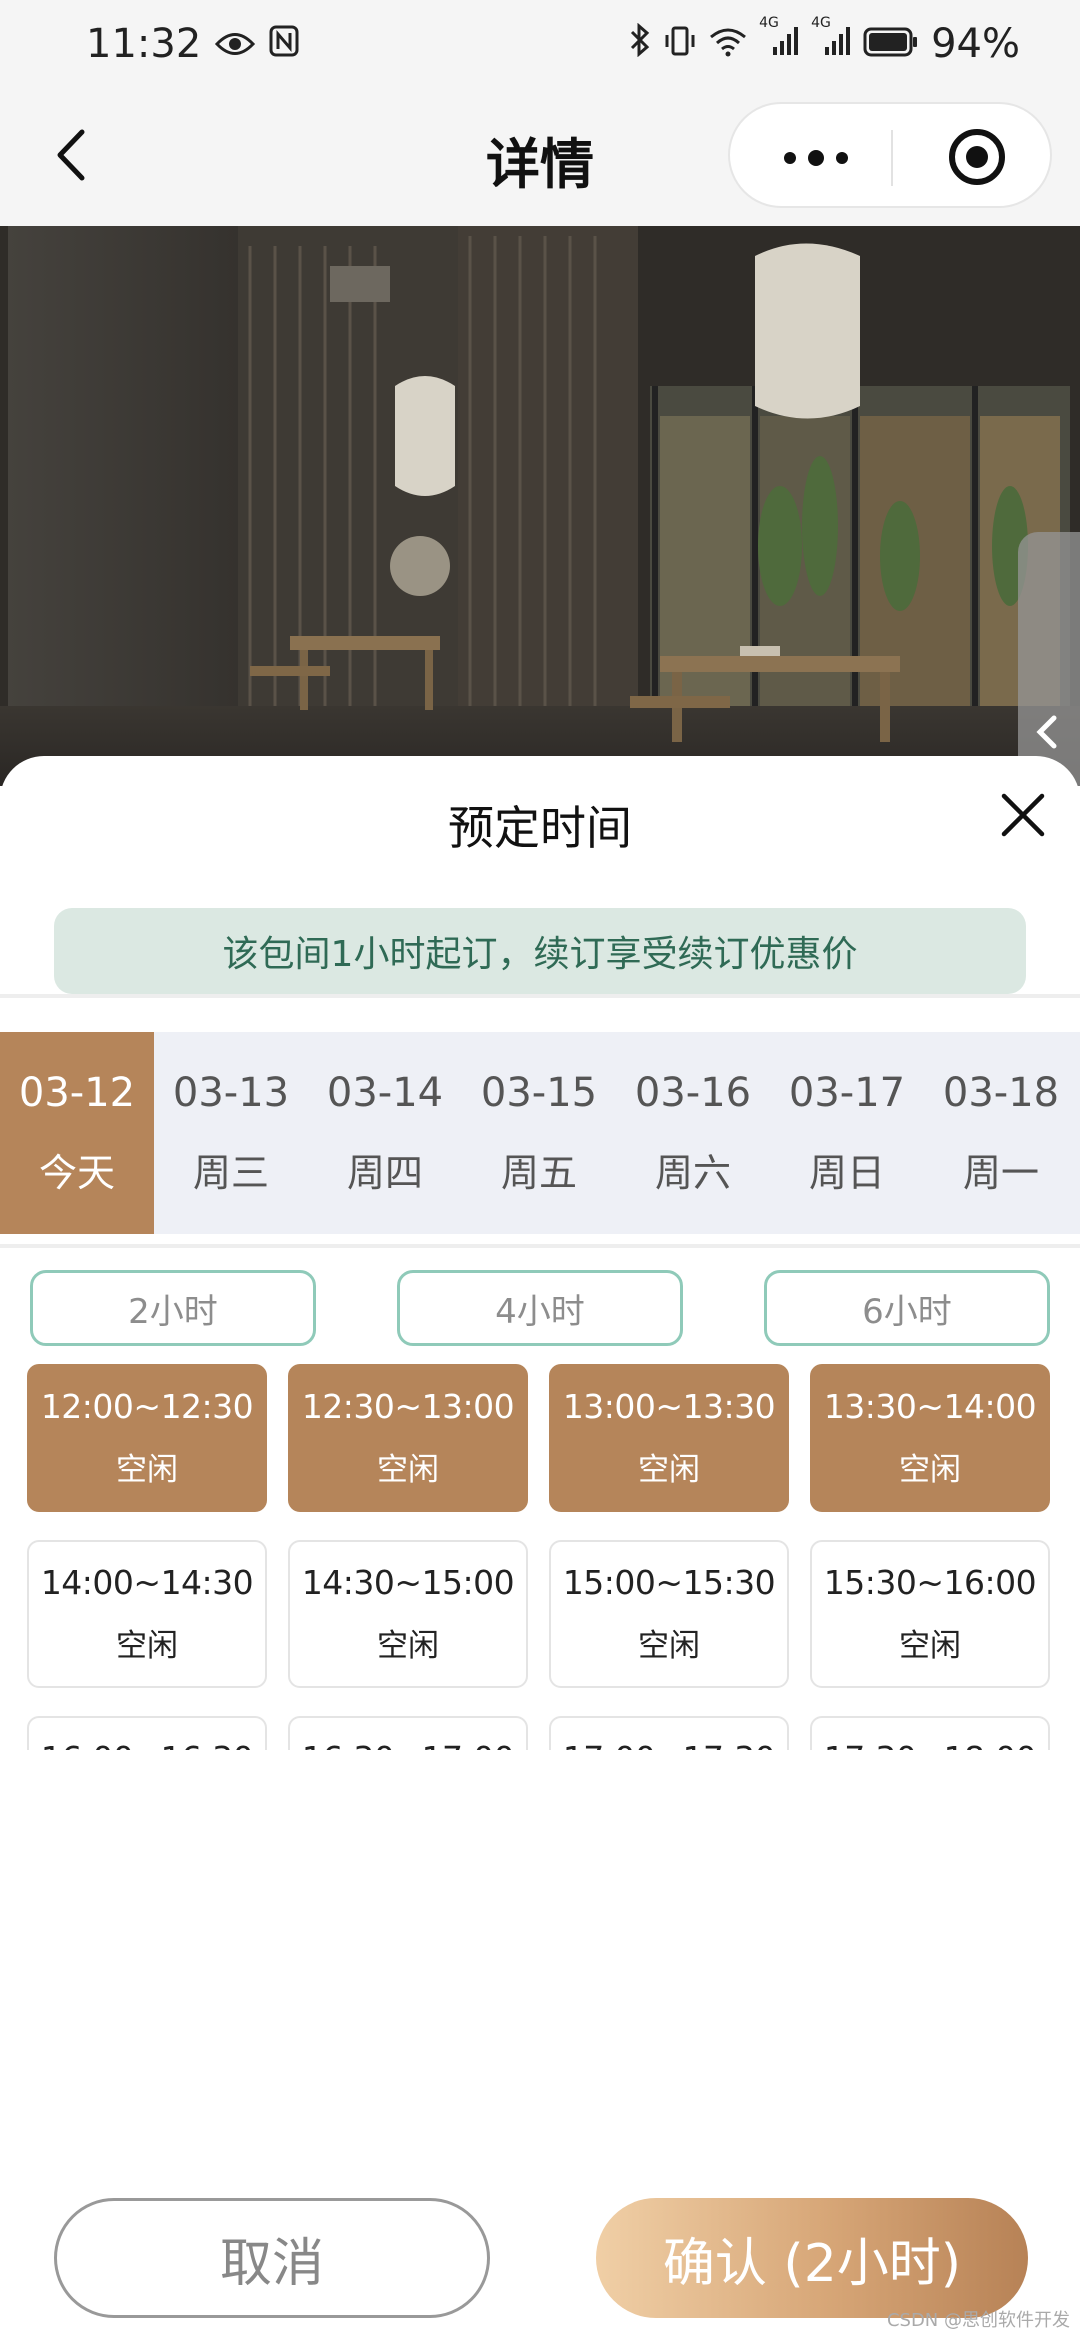 The height and width of the screenshot is (2340, 1080). I want to click on watermark: CSDN @思创软件开发, so click(978, 2320).